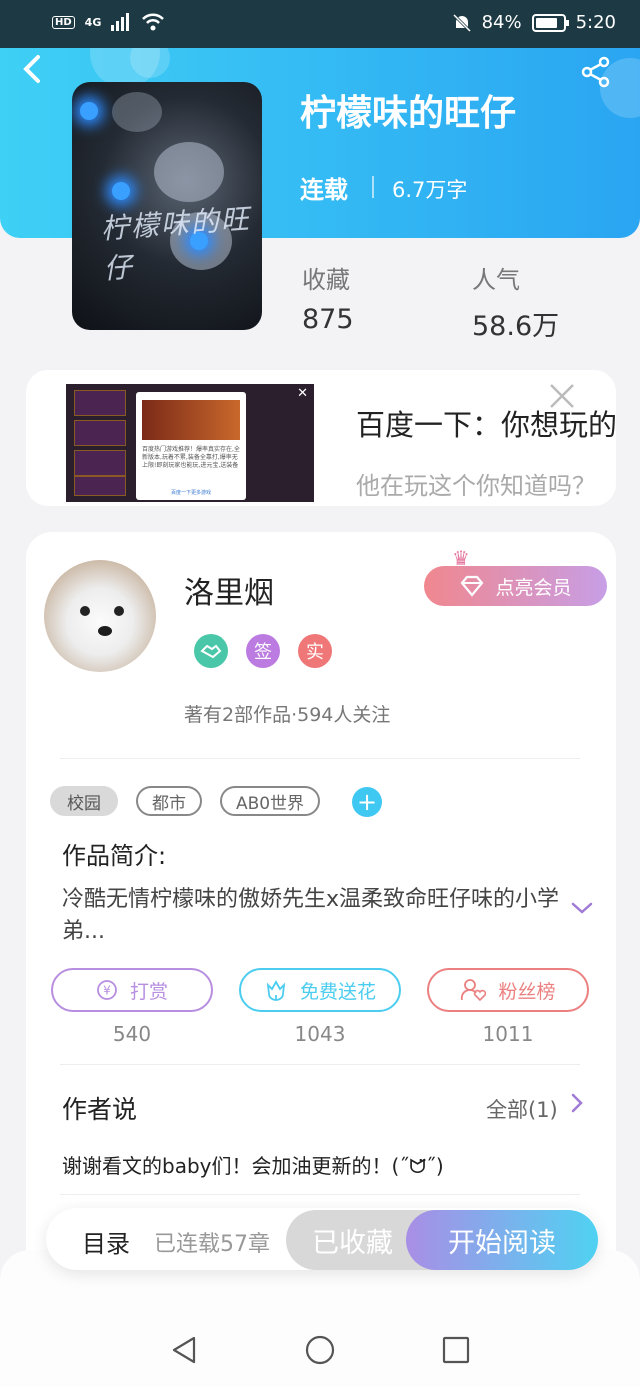 The image size is (640, 1387). What do you see at coordinates (595, 22) in the screenshot?
I see `clock: 5:20` at bounding box center [595, 22].